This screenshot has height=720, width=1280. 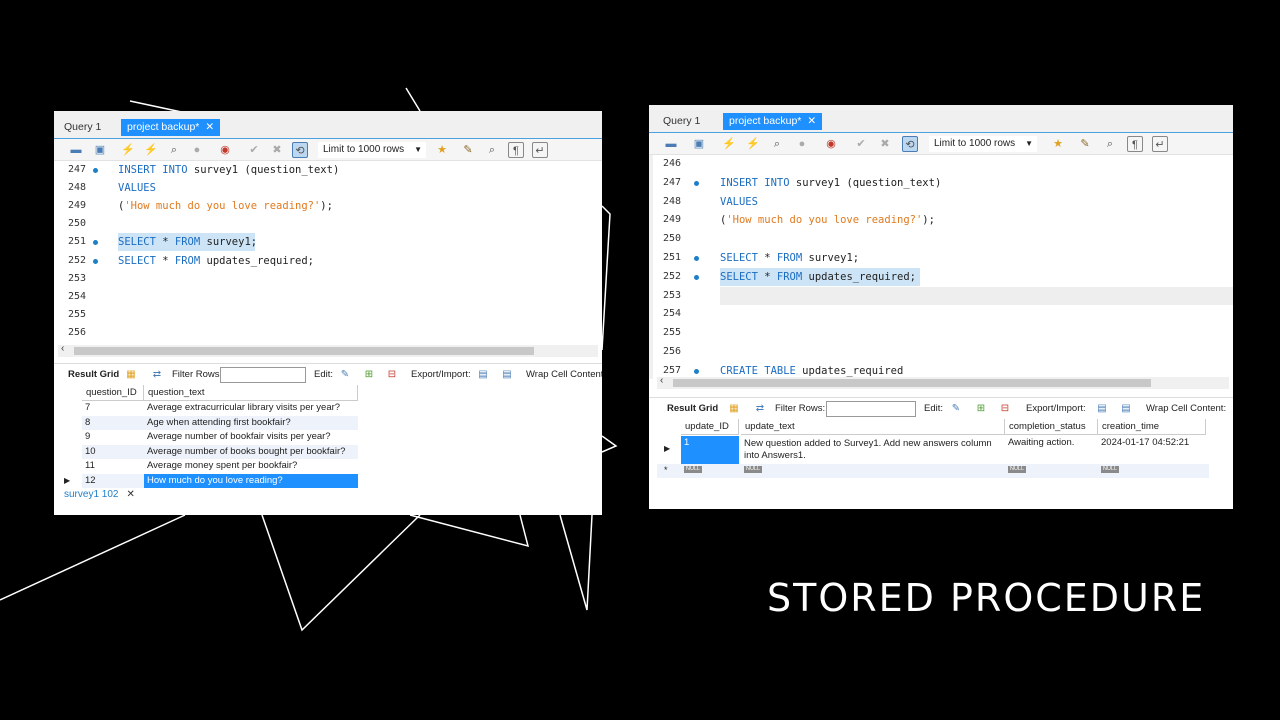 What do you see at coordinates (507, 375) in the screenshot?
I see `import-icon: ▤` at bounding box center [507, 375].